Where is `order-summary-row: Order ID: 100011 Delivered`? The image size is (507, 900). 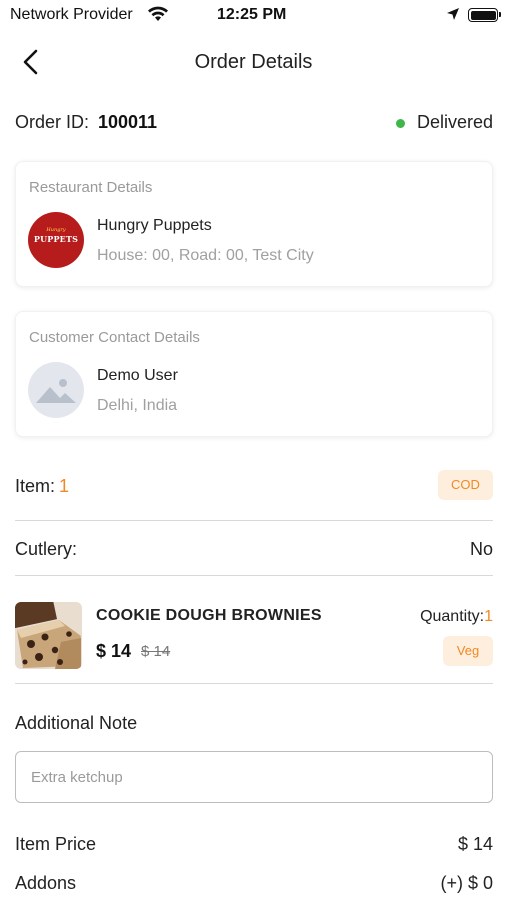 order-summary-row: Order ID: 100011 Delivered is located at coordinates (254, 124).